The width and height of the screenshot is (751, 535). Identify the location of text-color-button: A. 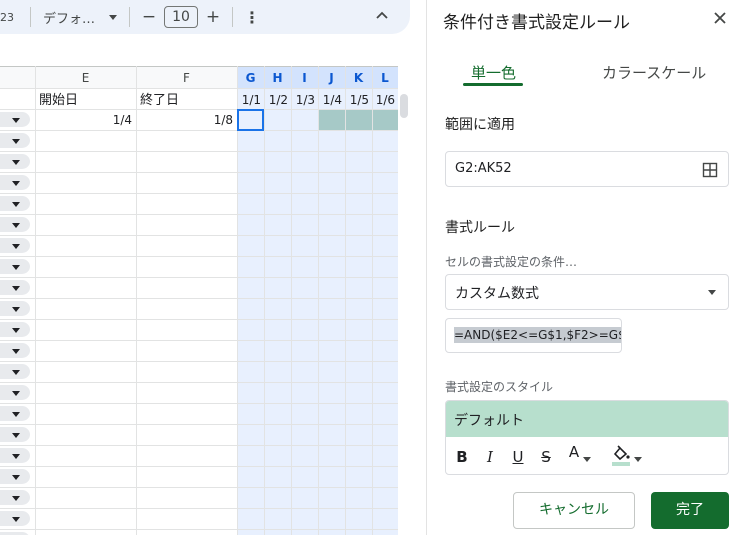
(574, 452).